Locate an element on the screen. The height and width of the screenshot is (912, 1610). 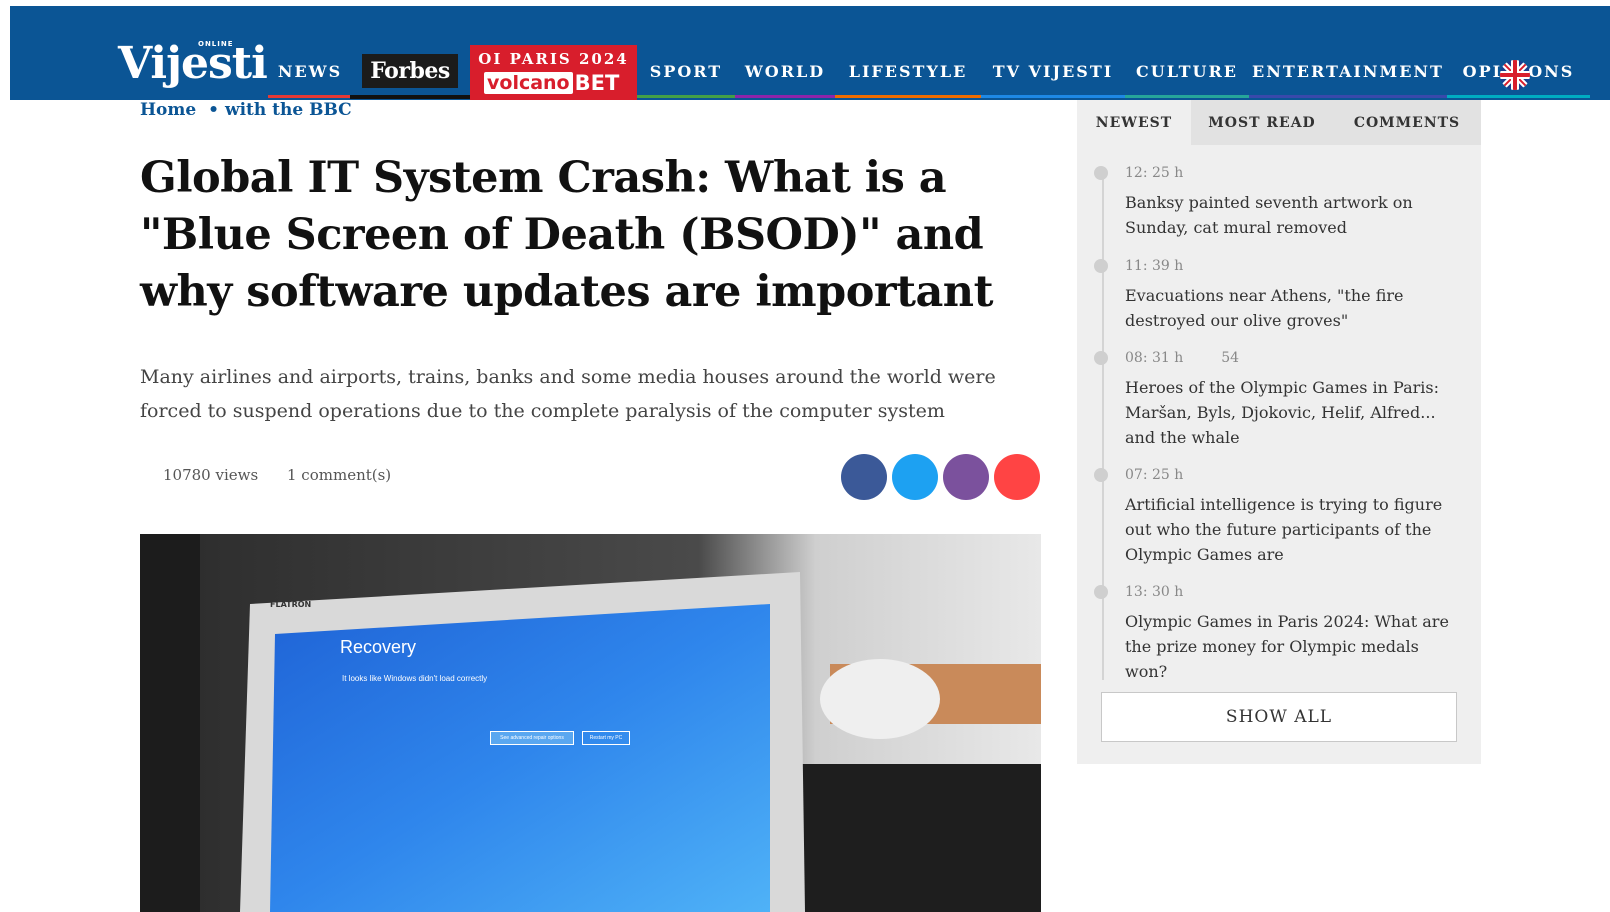
show-all-button: SHOW ALL is located at coordinates (1279, 717).